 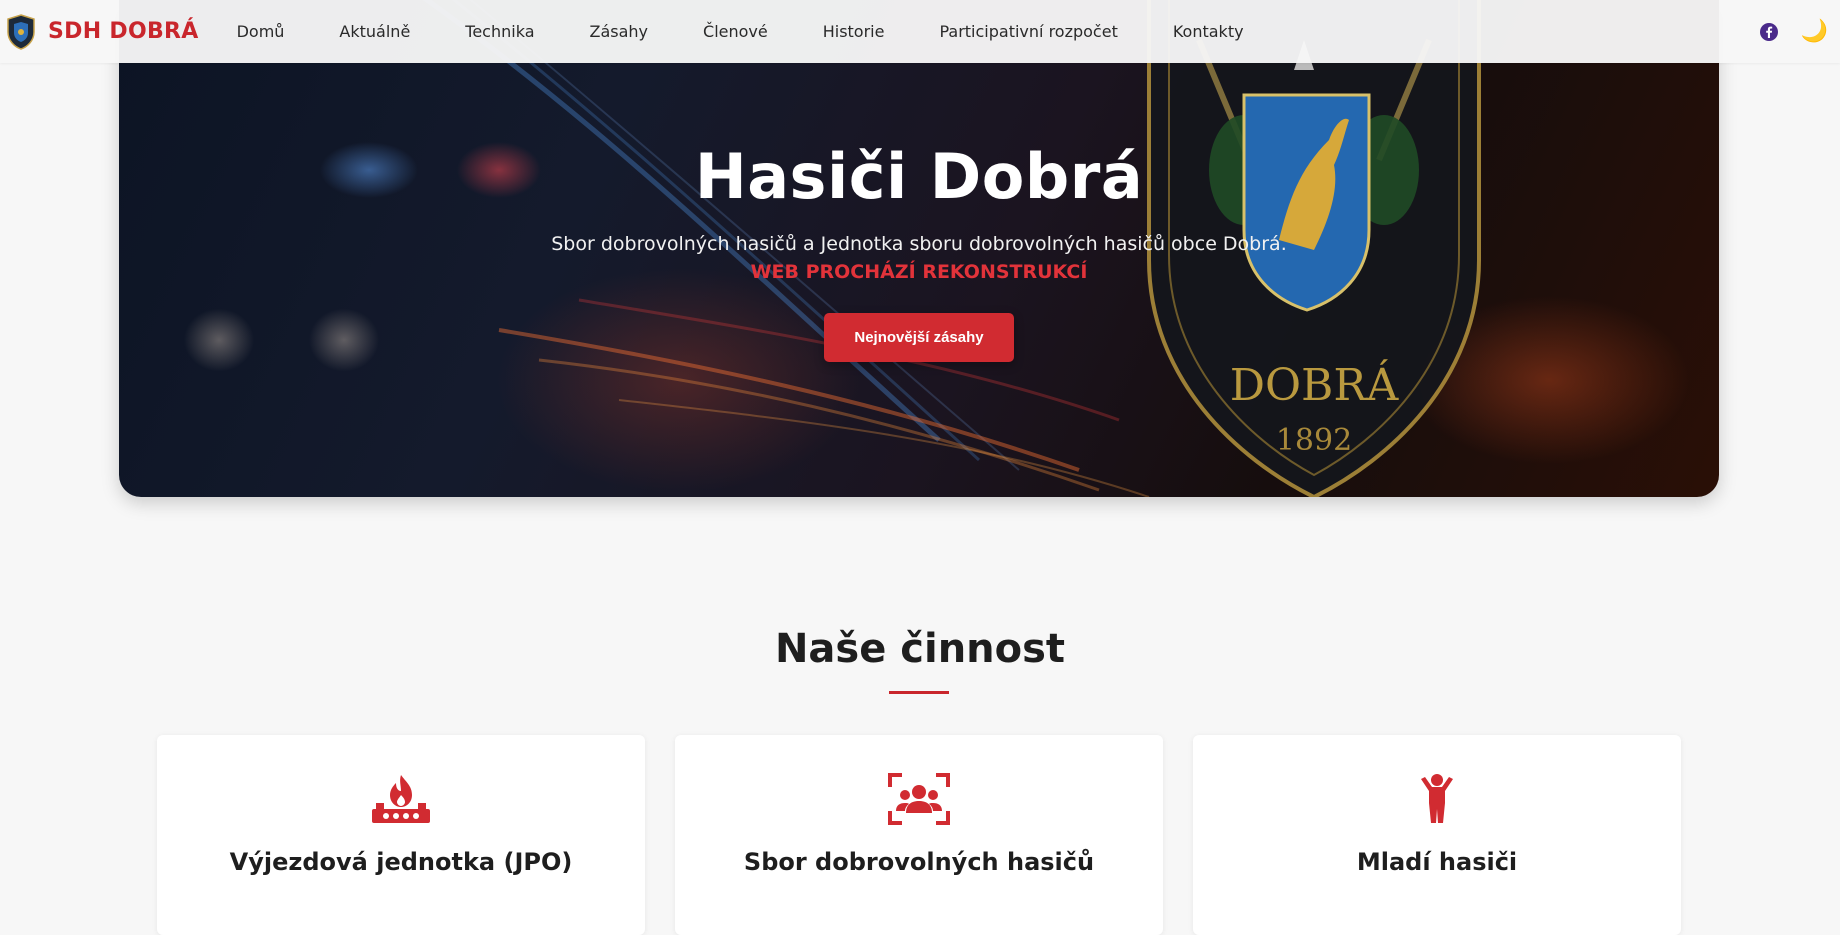 What do you see at coordinates (735, 31) in the screenshot?
I see `nav-item-clenove: Členové` at bounding box center [735, 31].